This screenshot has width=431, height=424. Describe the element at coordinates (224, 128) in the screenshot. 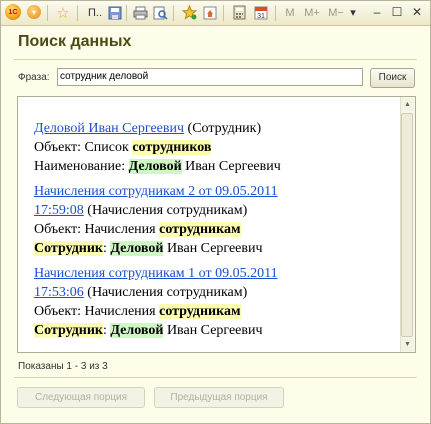

I see `result-type: (Сотрудник)` at that location.